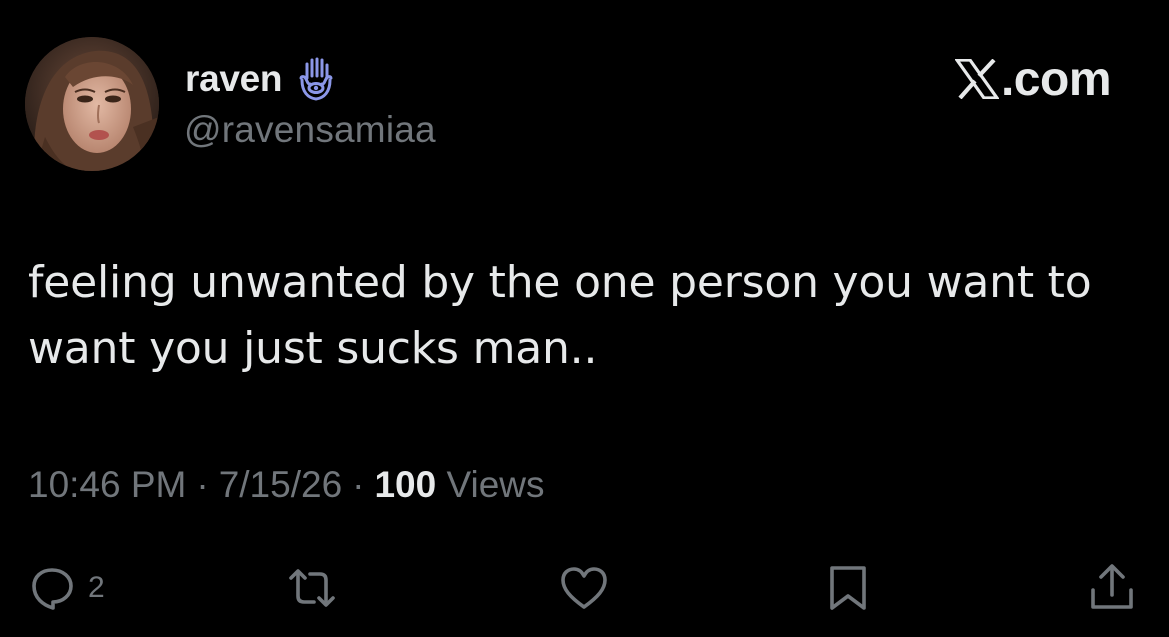 The image size is (1169, 637). What do you see at coordinates (52, 589) in the screenshot?
I see `reply-icon` at bounding box center [52, 589].